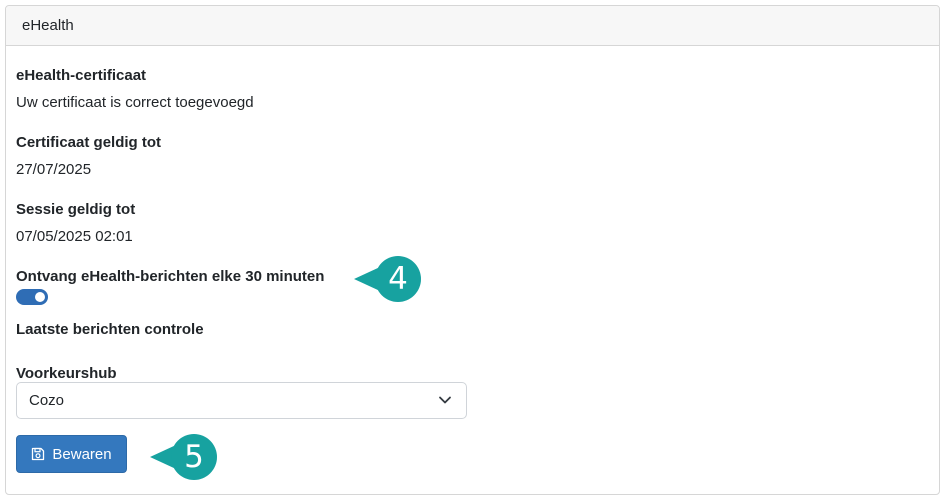  Describe the element at coordinates (241, 400) in the screenshot. I see `hub-select: Cozo` at that location.